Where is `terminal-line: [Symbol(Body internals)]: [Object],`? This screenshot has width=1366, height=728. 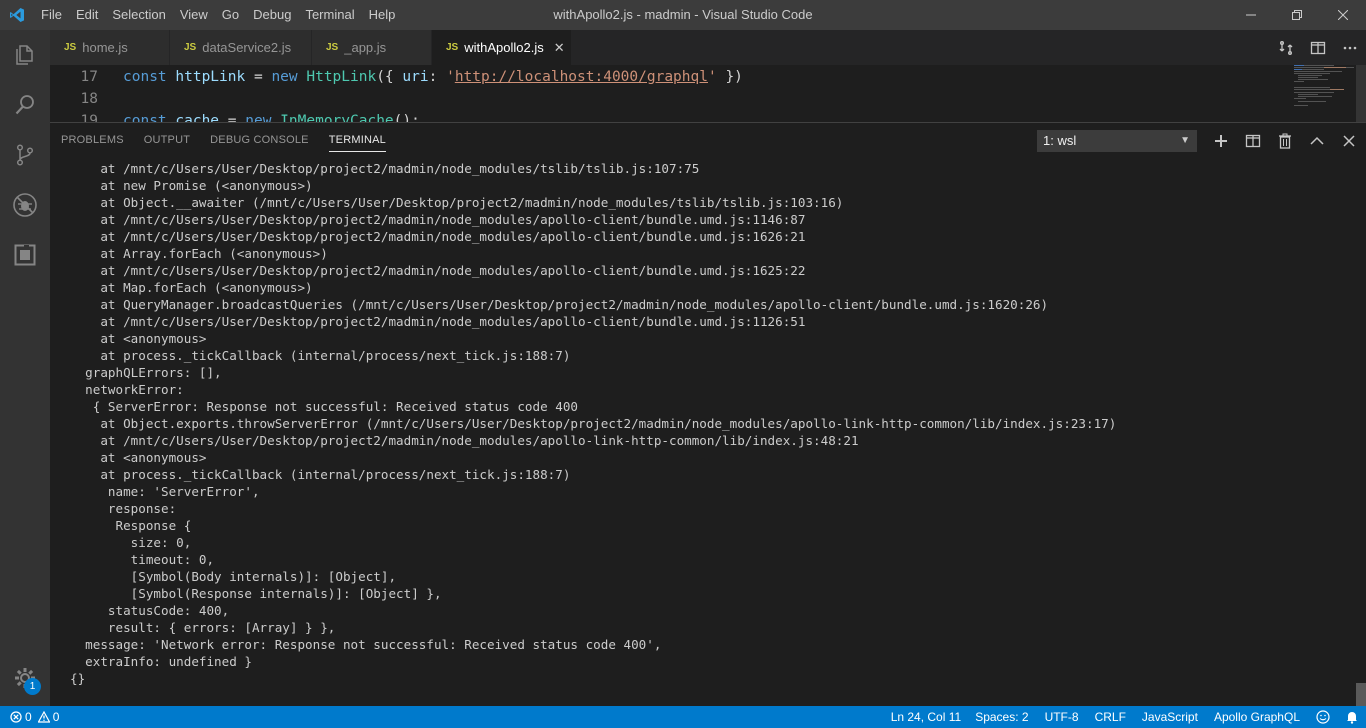 terminal-line: [Symbol(Body internals)]: [Object], is located at coordinates (233, 576).